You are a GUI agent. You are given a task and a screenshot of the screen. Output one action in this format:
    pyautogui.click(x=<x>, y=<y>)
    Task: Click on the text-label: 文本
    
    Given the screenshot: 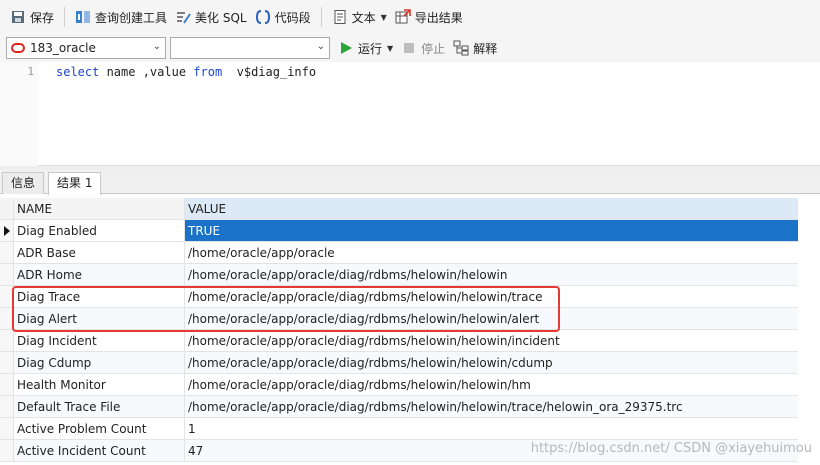 What is the action you would take?
    pyautogui.click(x=363, y=17)
    